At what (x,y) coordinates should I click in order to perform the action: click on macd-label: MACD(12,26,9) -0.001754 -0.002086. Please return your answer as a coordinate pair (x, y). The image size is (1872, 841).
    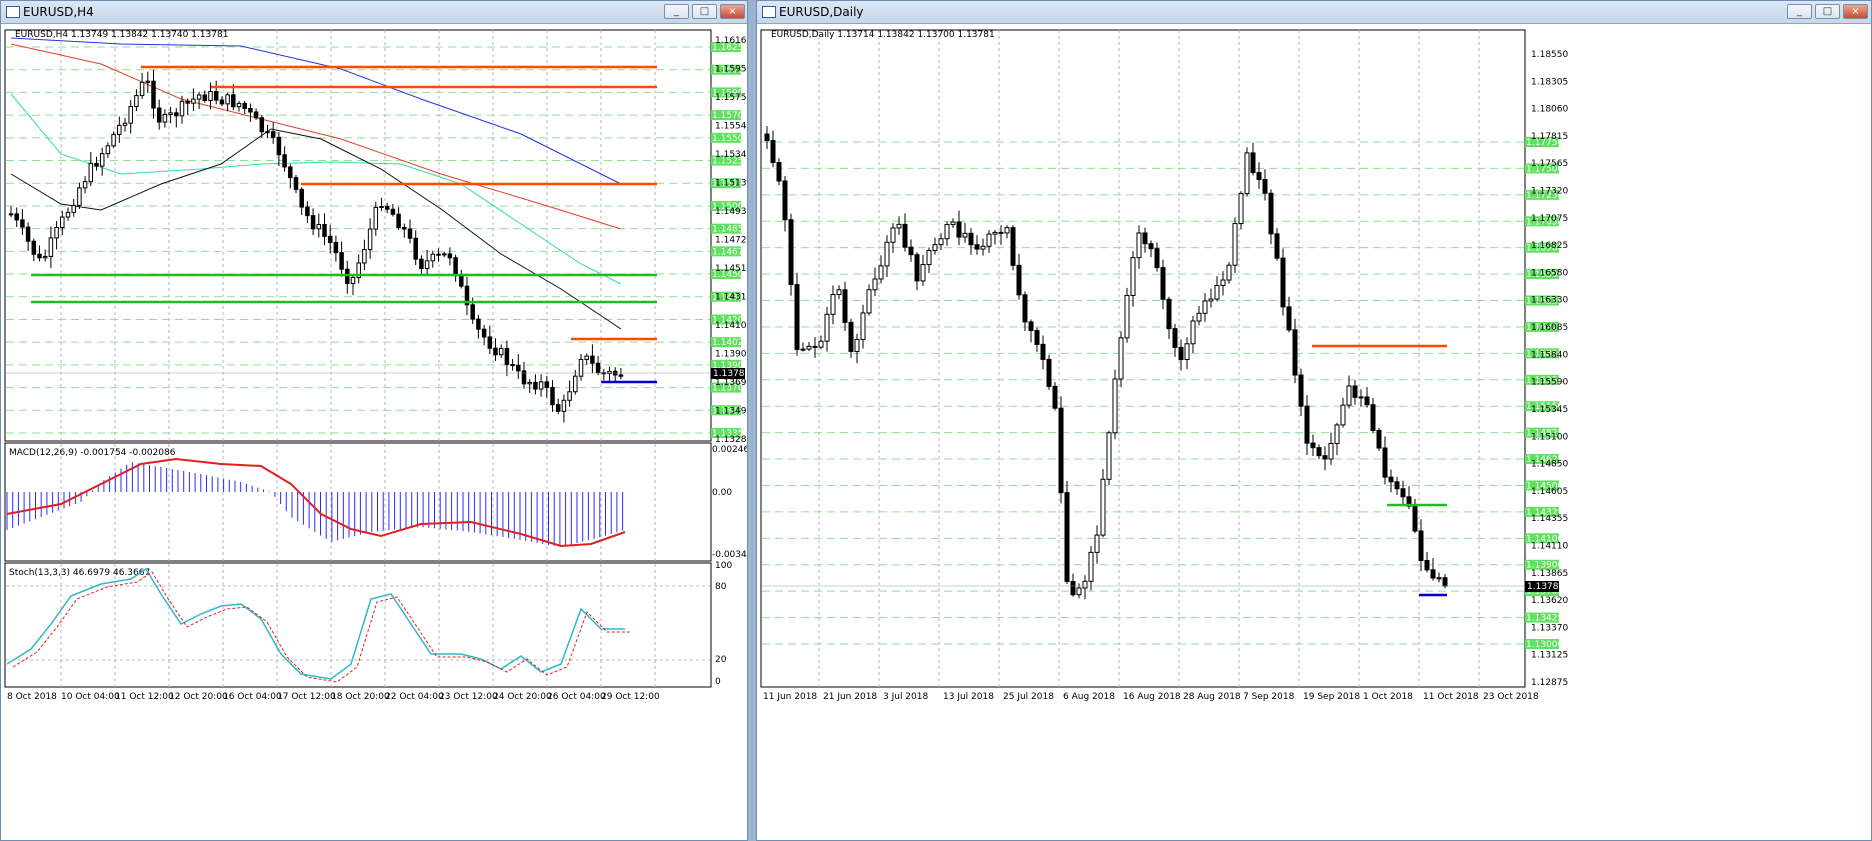
    Looking at the image, I should click on (92, 453).